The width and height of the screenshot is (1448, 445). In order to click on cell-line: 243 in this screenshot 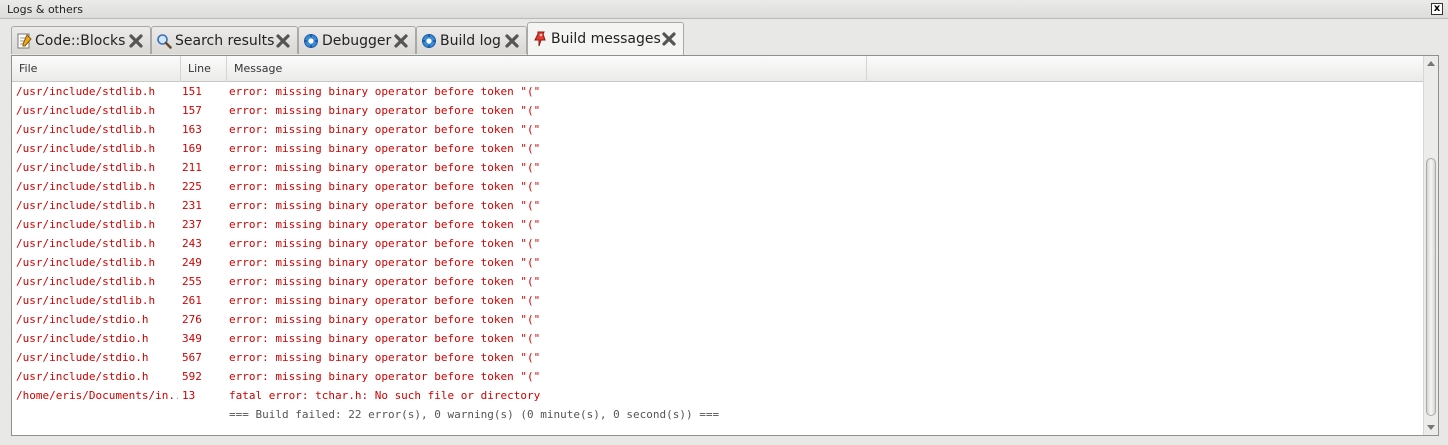, I will do `click(192, 243)`.